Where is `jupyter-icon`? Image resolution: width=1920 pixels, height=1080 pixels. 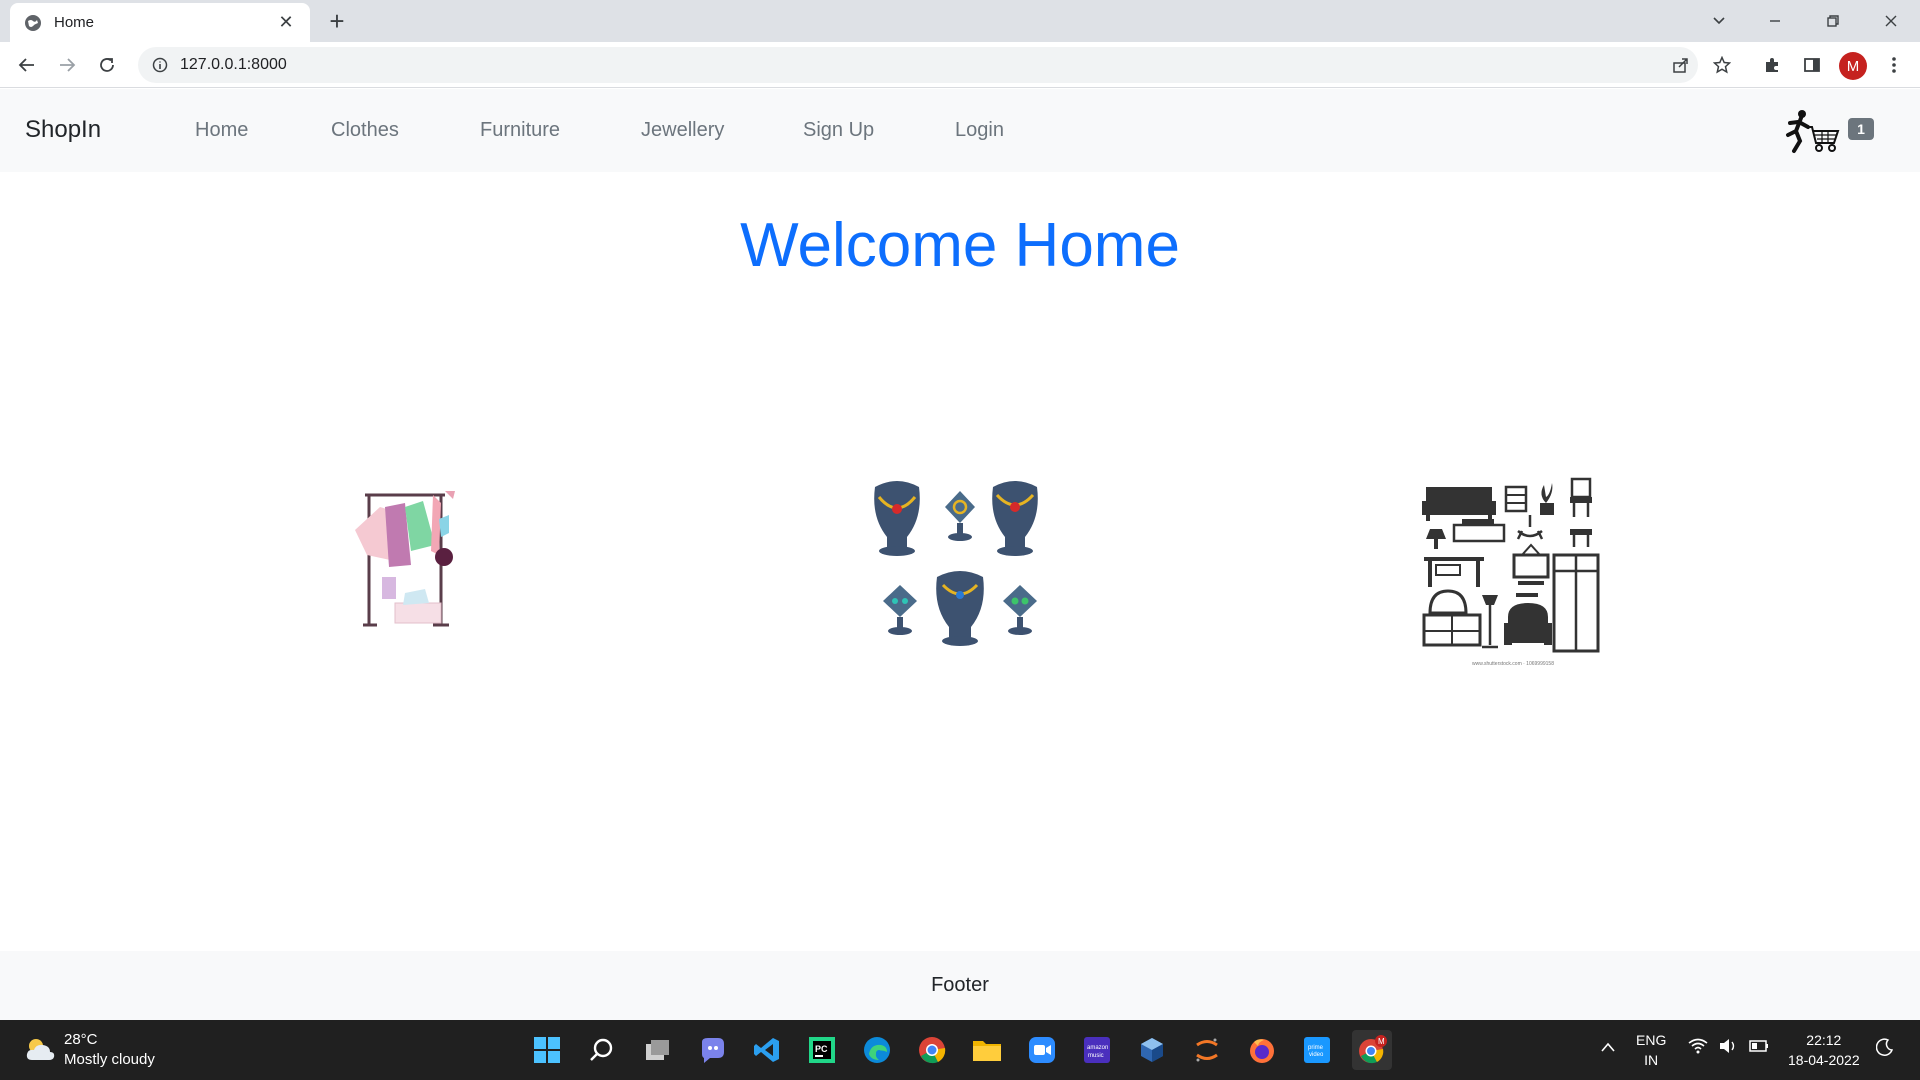 jupyter-icon is located at coordinates (1207, 1050).